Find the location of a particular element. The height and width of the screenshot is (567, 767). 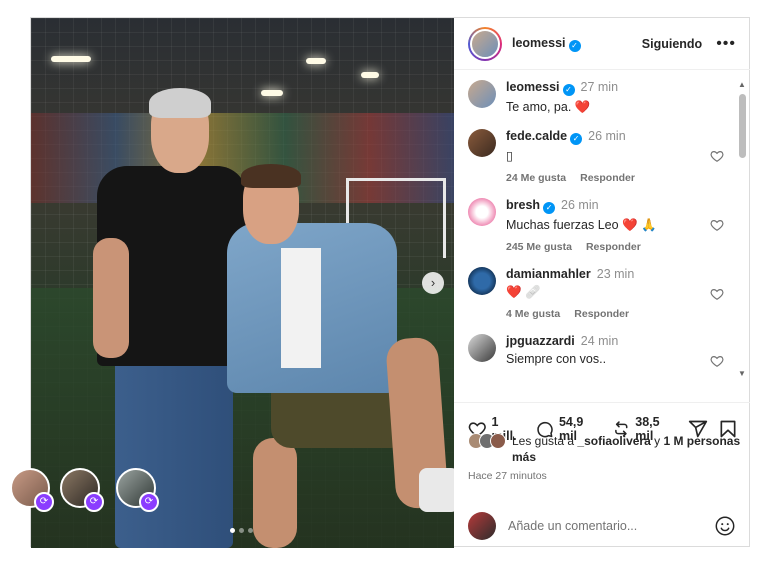

comment-likes: 245 Me gusta is located at coordinates (539, 247).